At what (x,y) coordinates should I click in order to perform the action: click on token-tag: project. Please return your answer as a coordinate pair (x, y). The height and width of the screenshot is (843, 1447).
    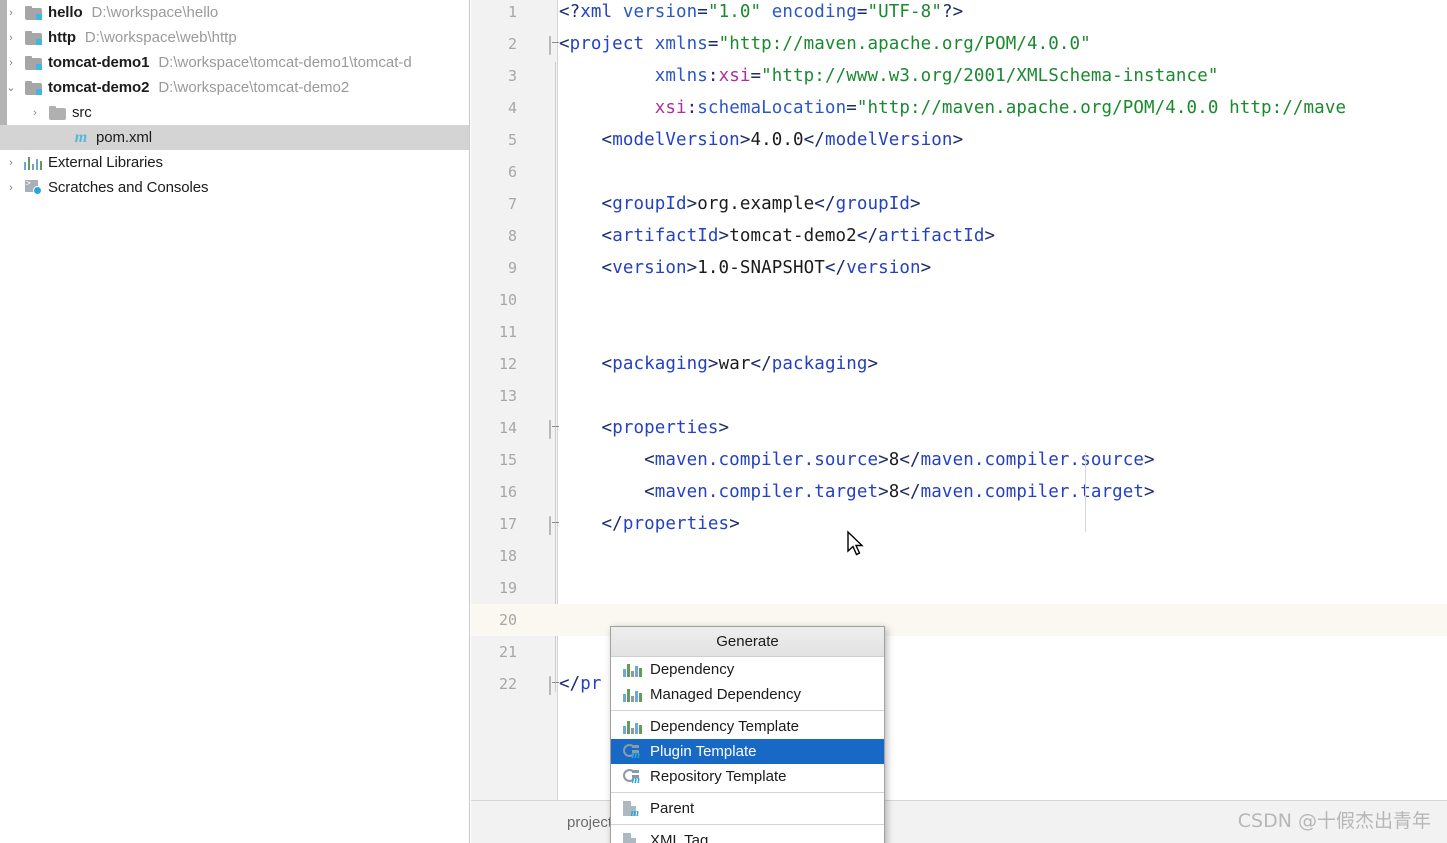
    Looking at the image, I should click on (607, 44).